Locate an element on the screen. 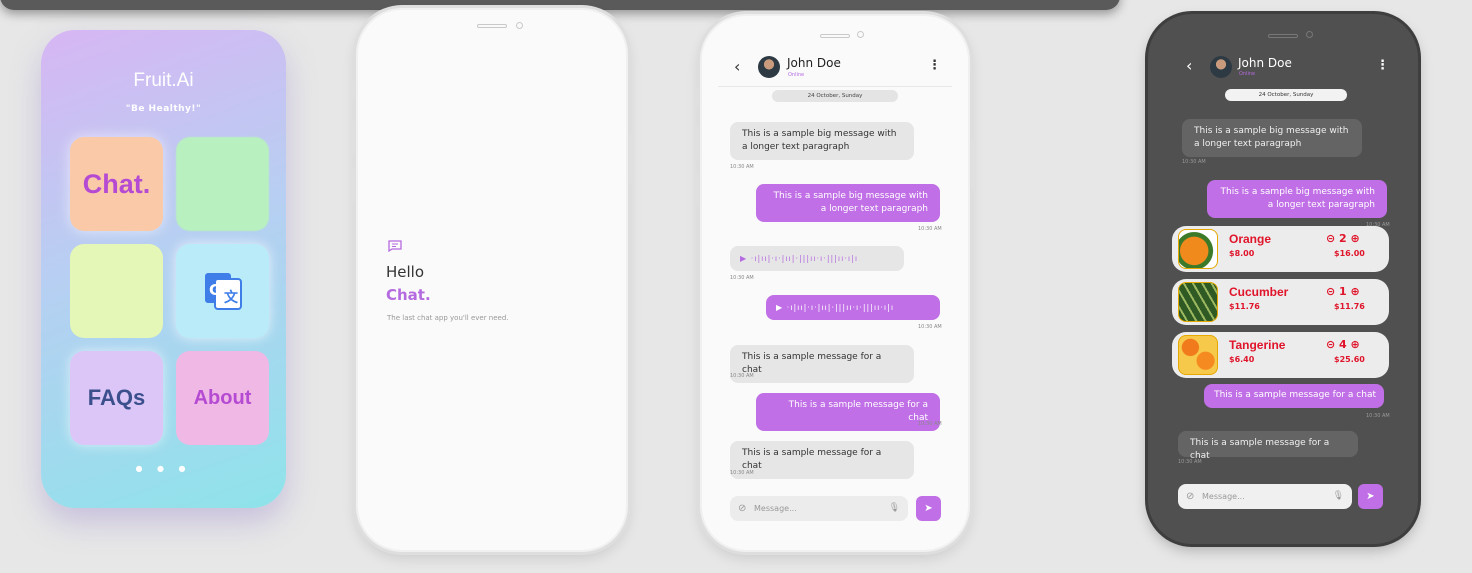 Image resolution: width=1472 pixels, height=573 pixels. chat-icon is located at coordinates (395, 246).